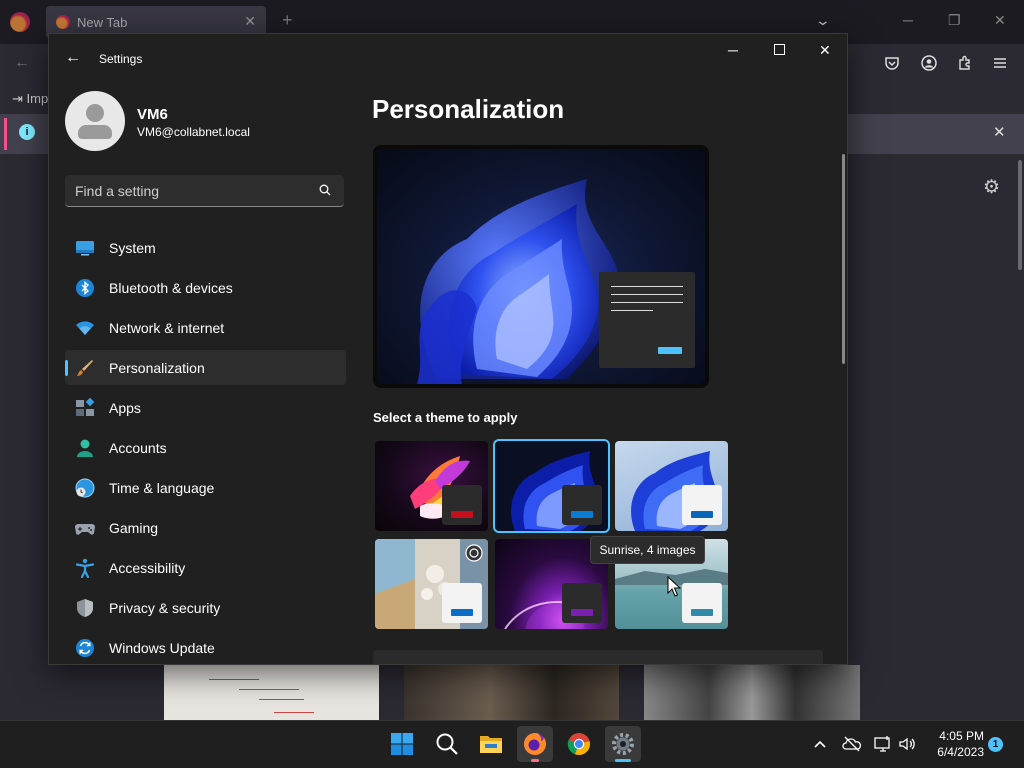 This screenshot has width=1024, height=768. I want to click on nav-item-network: Network & internet, so click(205, 327).